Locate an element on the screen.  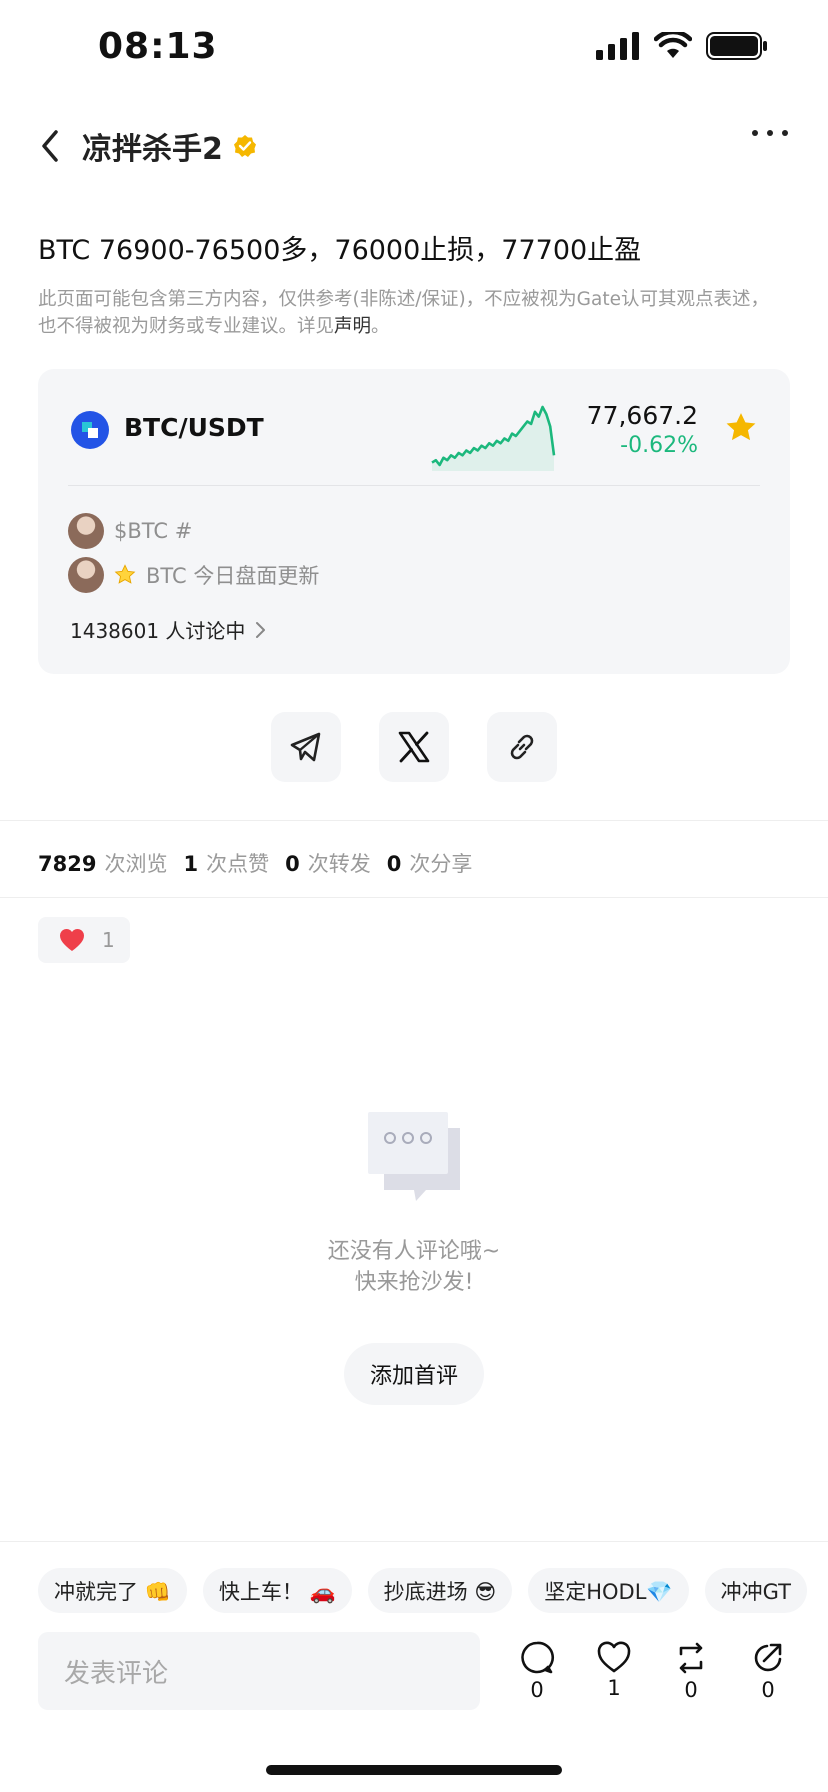
topic-text: $BTC # is located at coordinates (153, 531).